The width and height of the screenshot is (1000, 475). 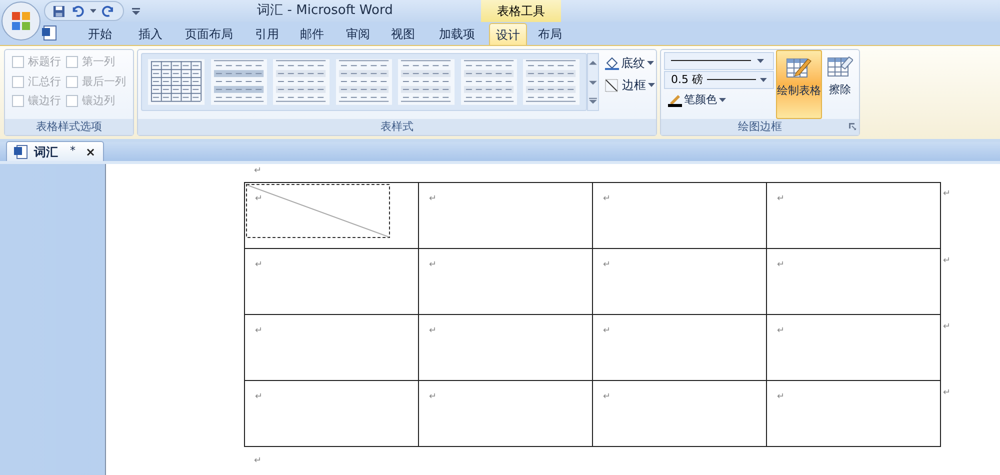 I want to click on ribbon-tab: 审阅, so click(x=358, y=34).